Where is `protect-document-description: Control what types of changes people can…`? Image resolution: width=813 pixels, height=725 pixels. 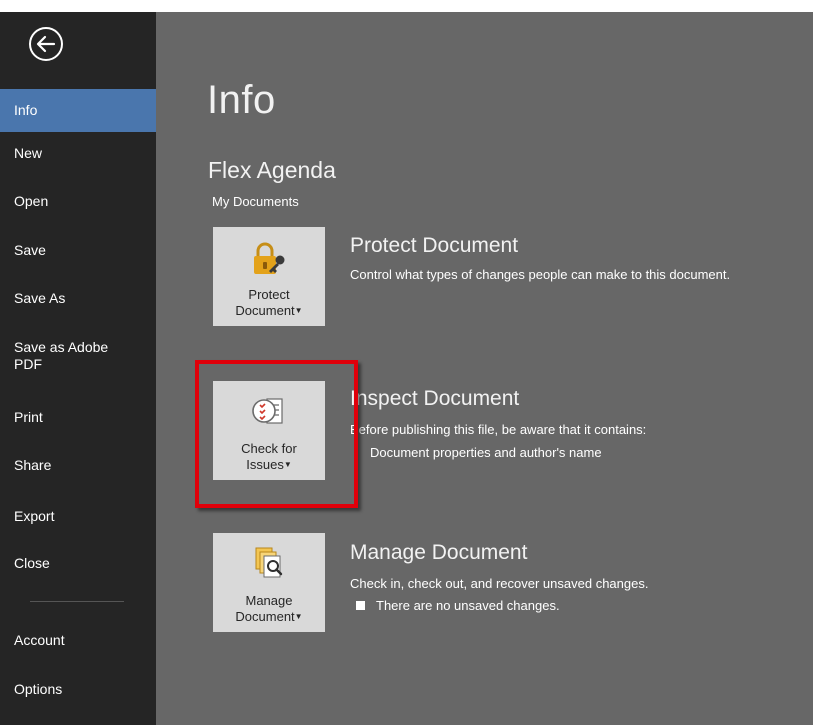
protect-document-description: Control what types of changes people can… is located at coordinates (540, 274).